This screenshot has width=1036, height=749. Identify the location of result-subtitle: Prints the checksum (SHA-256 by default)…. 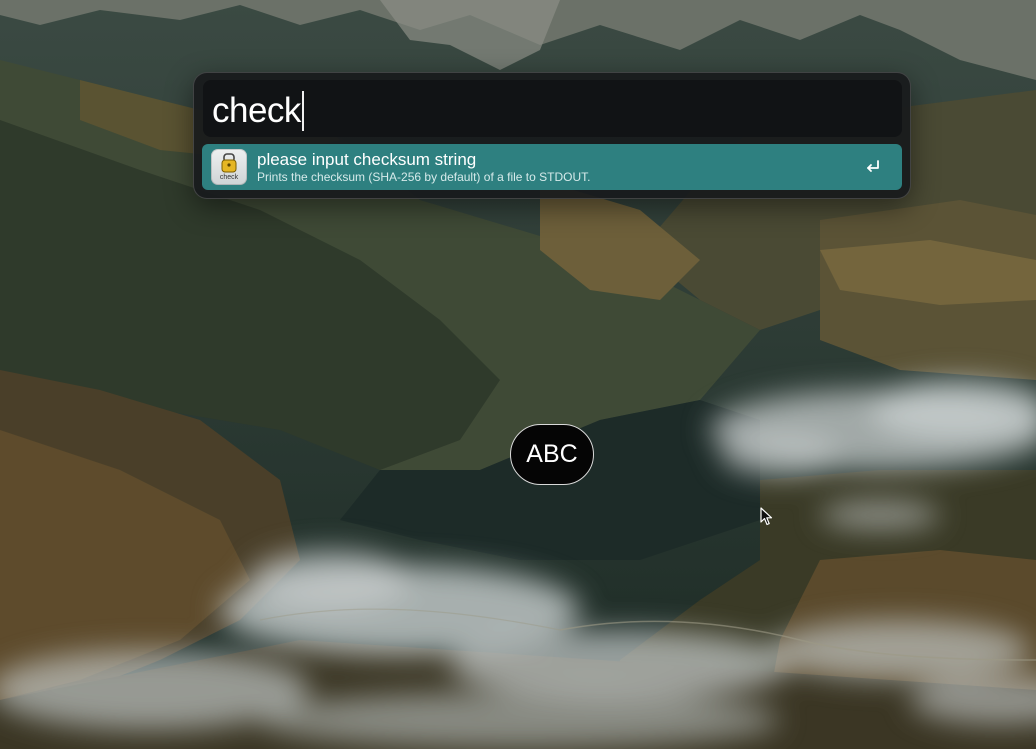
(424, 177).